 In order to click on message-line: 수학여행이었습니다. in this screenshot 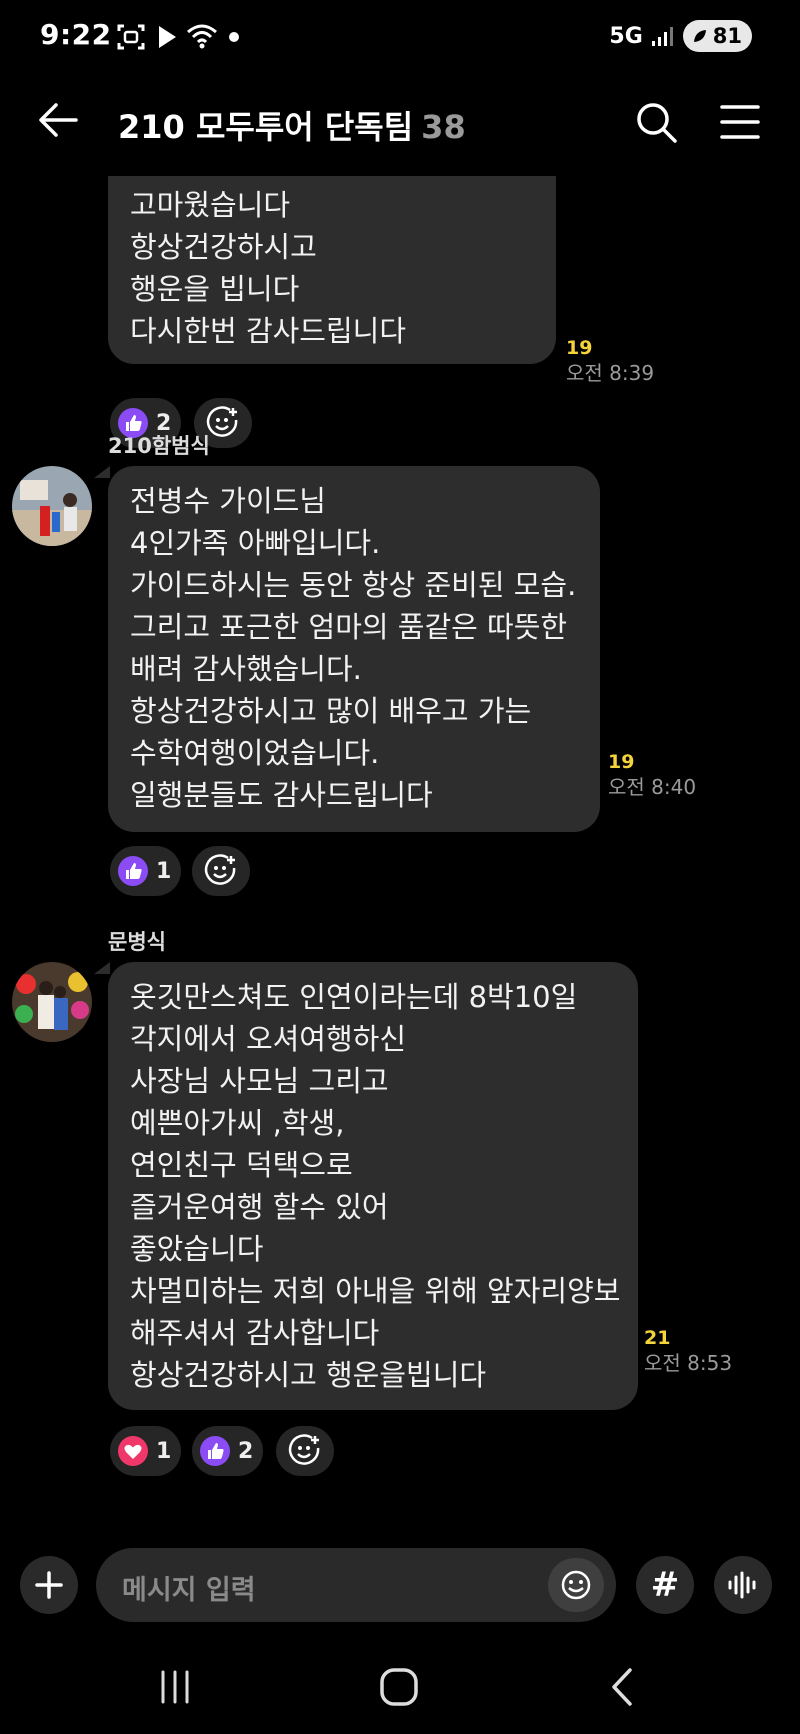, I will do `click(255, 753)`.